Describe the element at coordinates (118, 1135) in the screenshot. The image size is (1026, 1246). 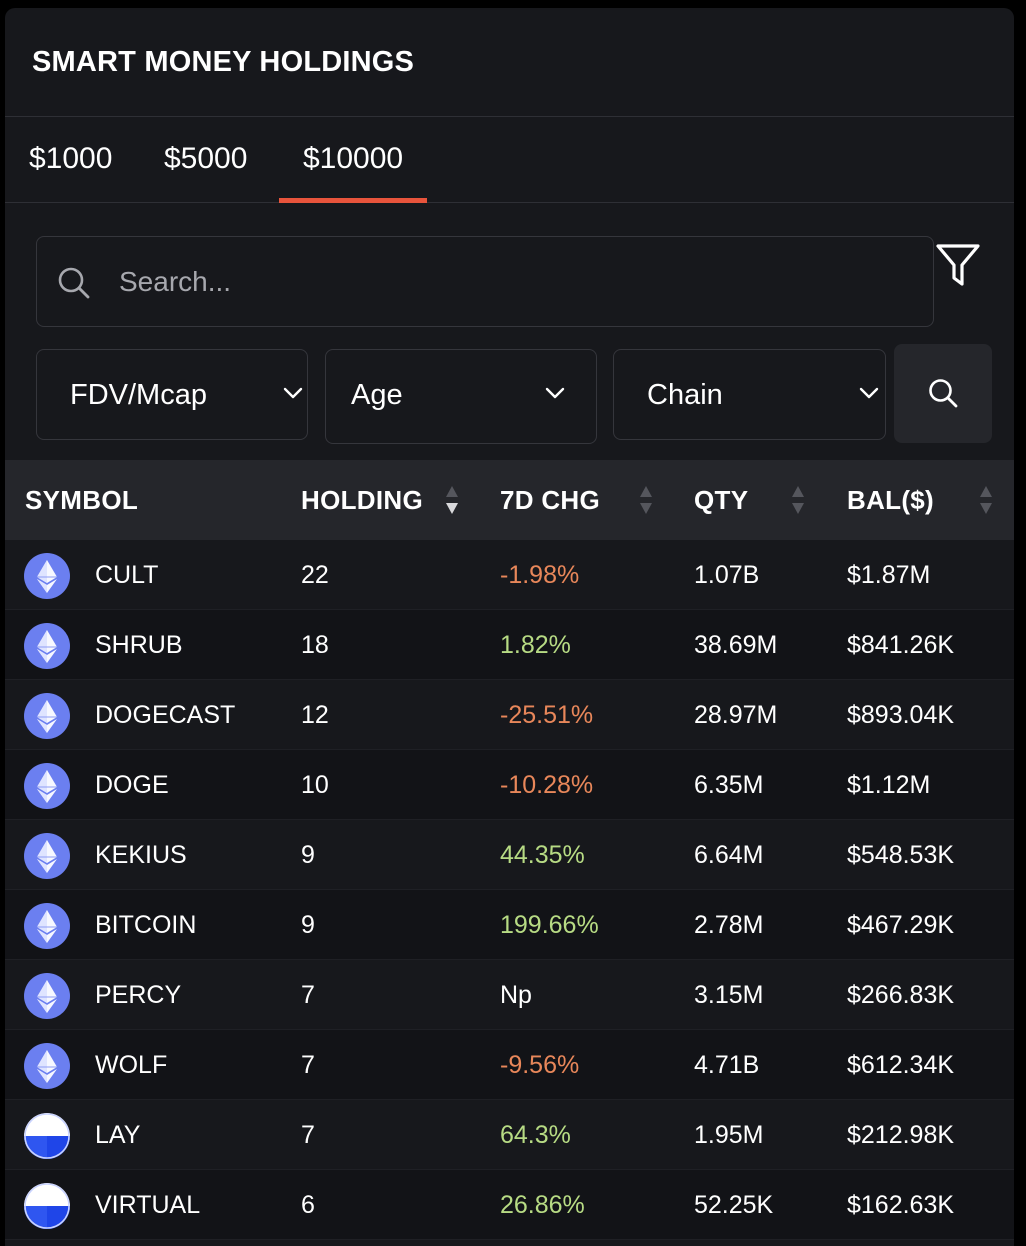
I see `symbol-cell: LAY` at that location.